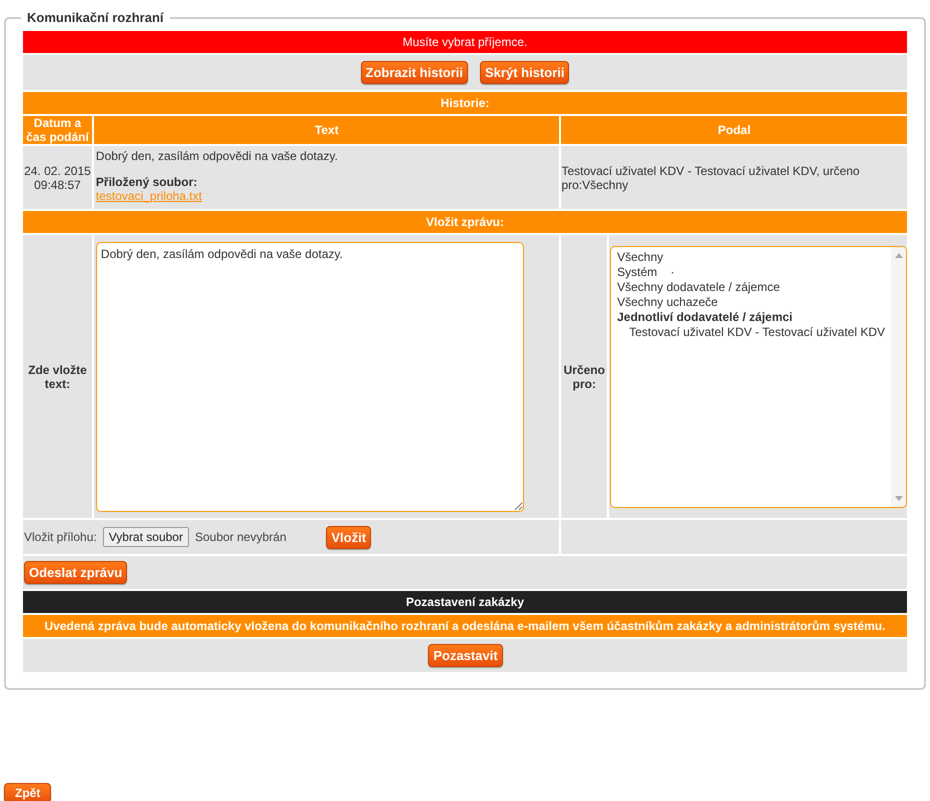 The width and height of the screenshot is (930, 801). I want to click on attachment-label: Vložit přílohu:, so click(60, 537).